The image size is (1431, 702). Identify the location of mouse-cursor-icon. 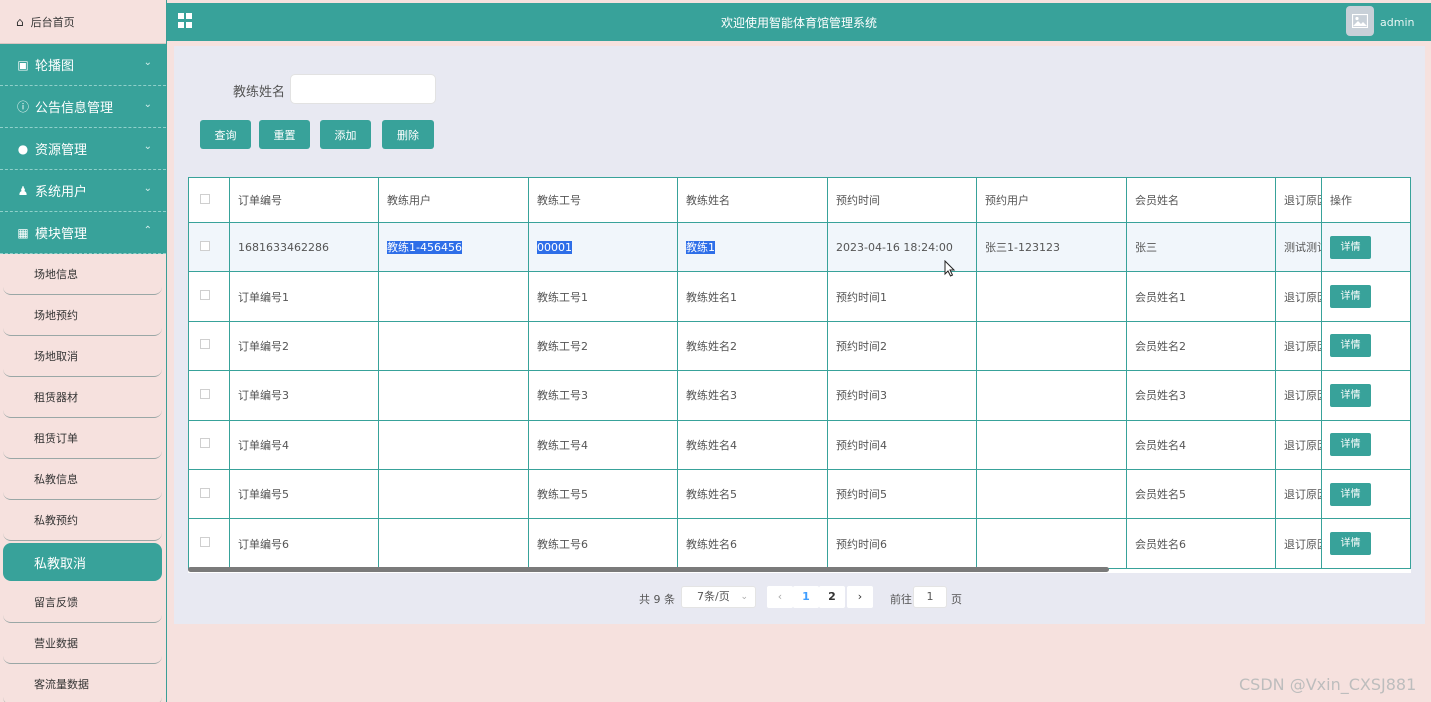
(950, 268).